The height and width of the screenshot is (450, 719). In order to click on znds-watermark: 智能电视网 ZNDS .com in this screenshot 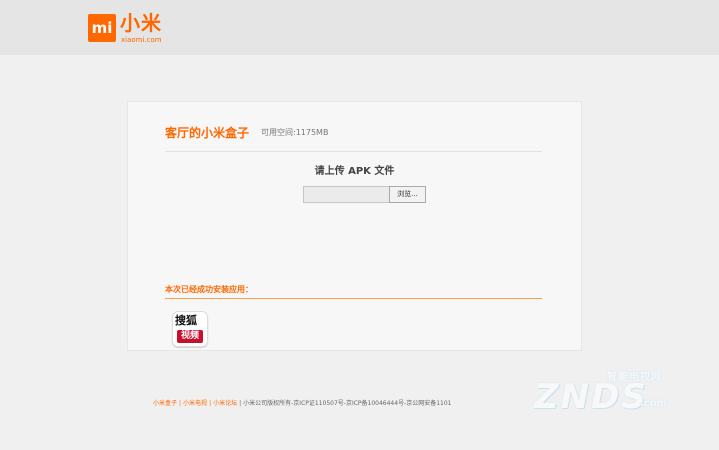, I will do `click(597, 386)`.